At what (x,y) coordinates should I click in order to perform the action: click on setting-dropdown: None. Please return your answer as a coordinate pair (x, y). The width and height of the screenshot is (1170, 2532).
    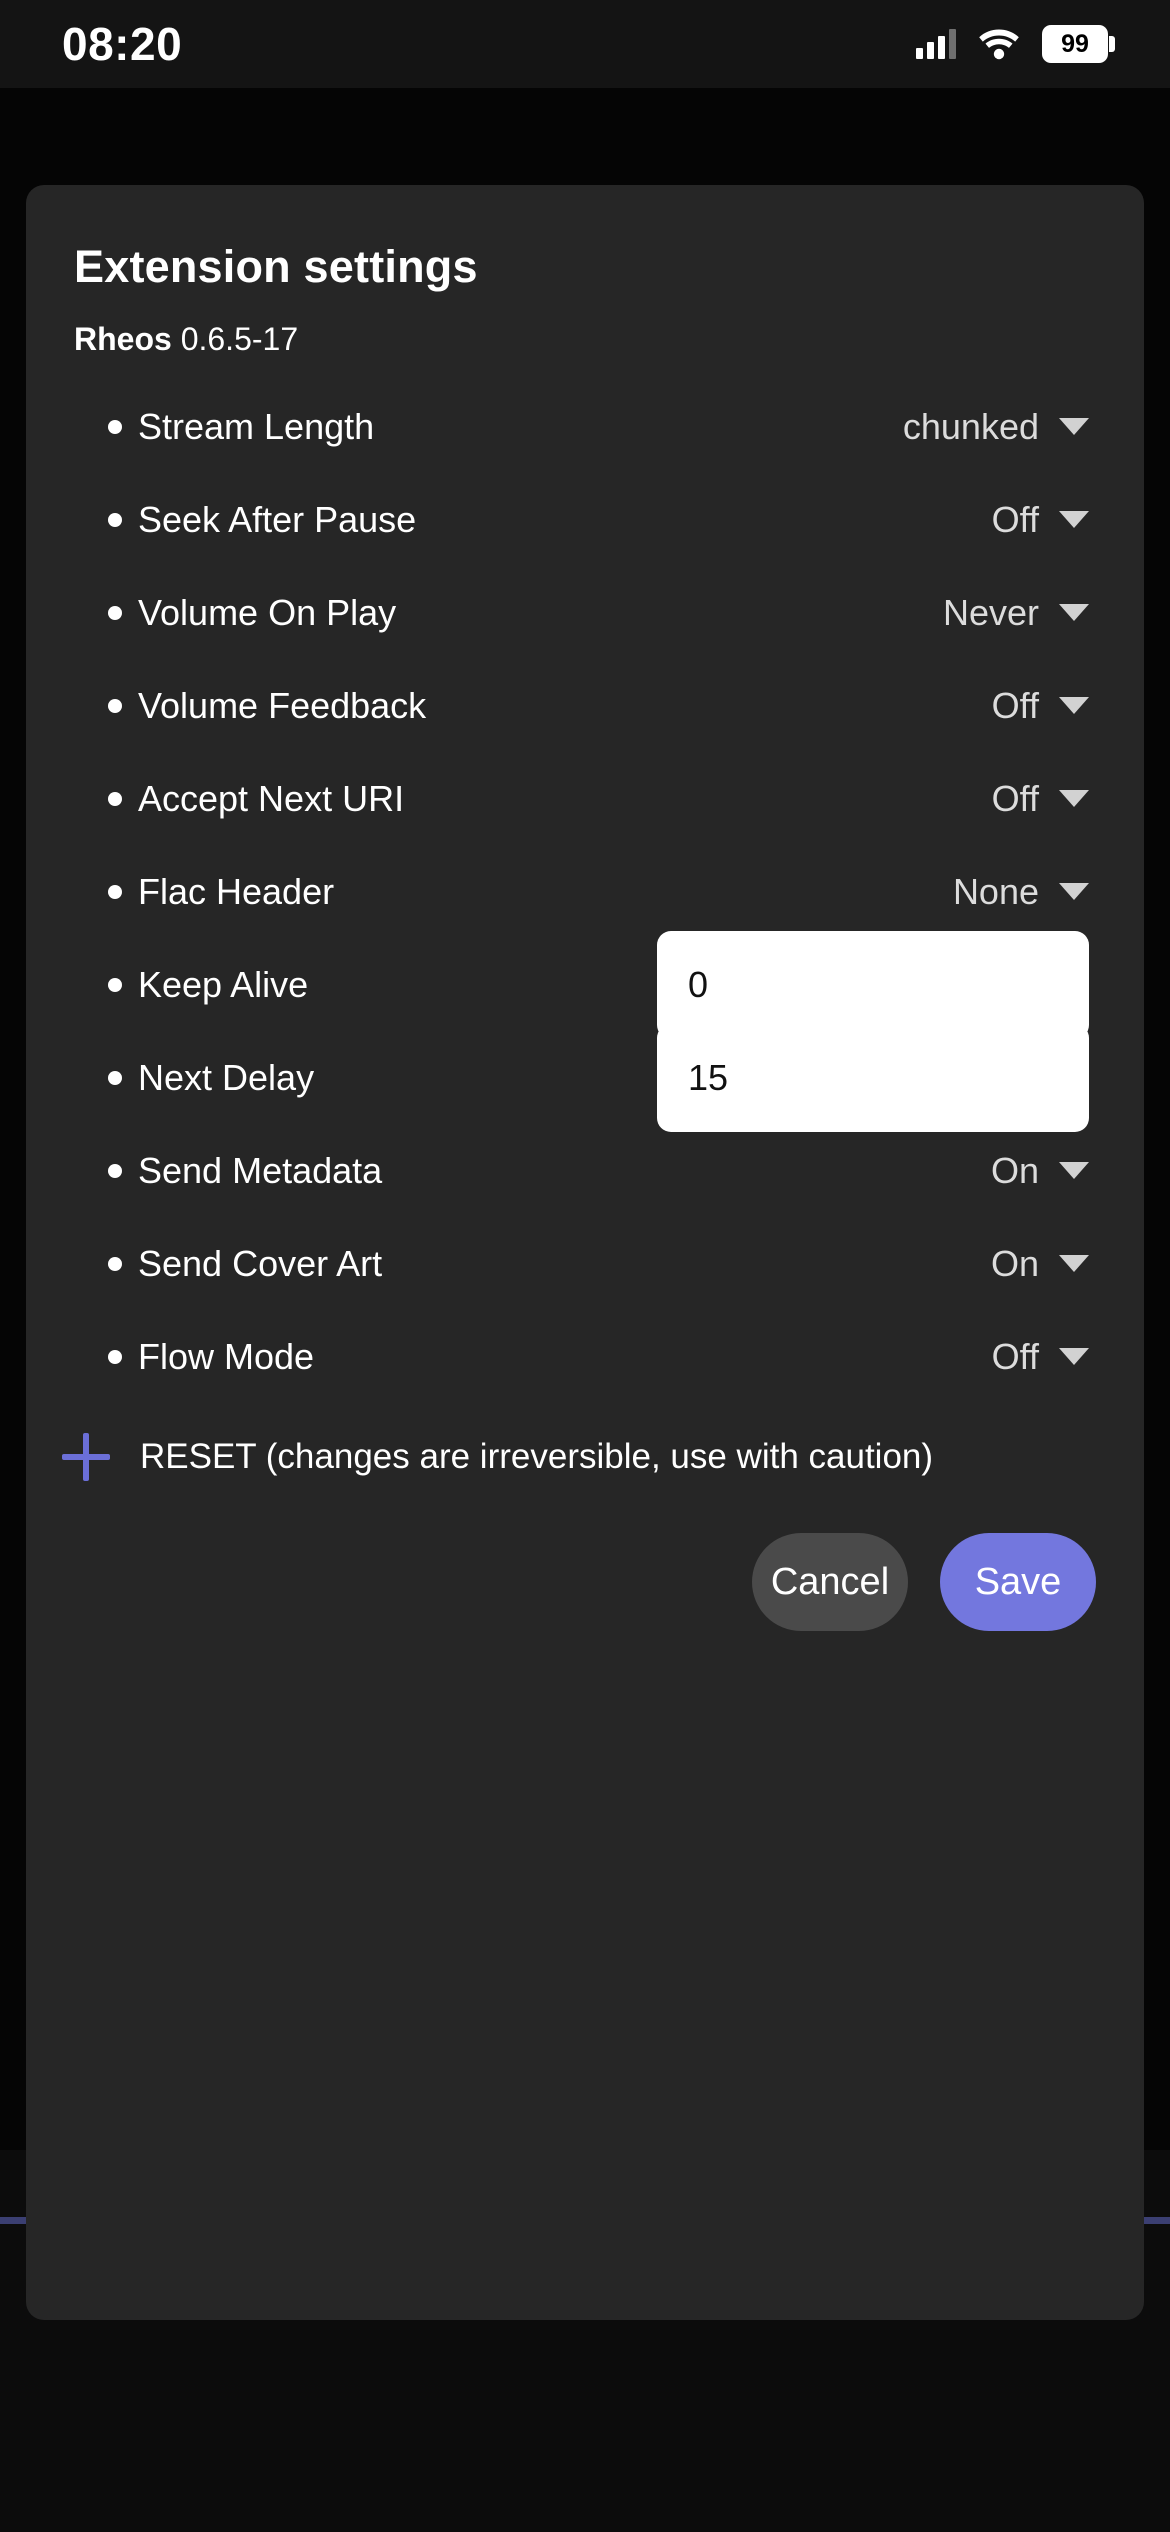
    Looking at the image, I should click on (1021, 892).